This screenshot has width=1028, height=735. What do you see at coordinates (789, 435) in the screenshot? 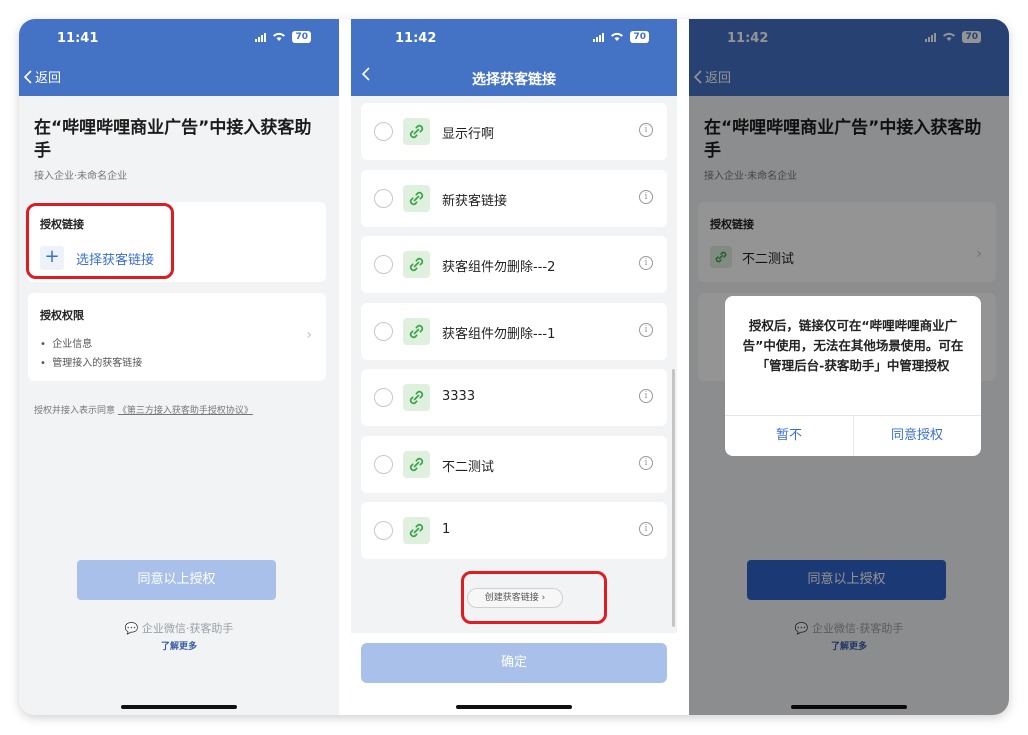
I see `dialog-cancel-button: 暂不` at bounding box center [789, 435].